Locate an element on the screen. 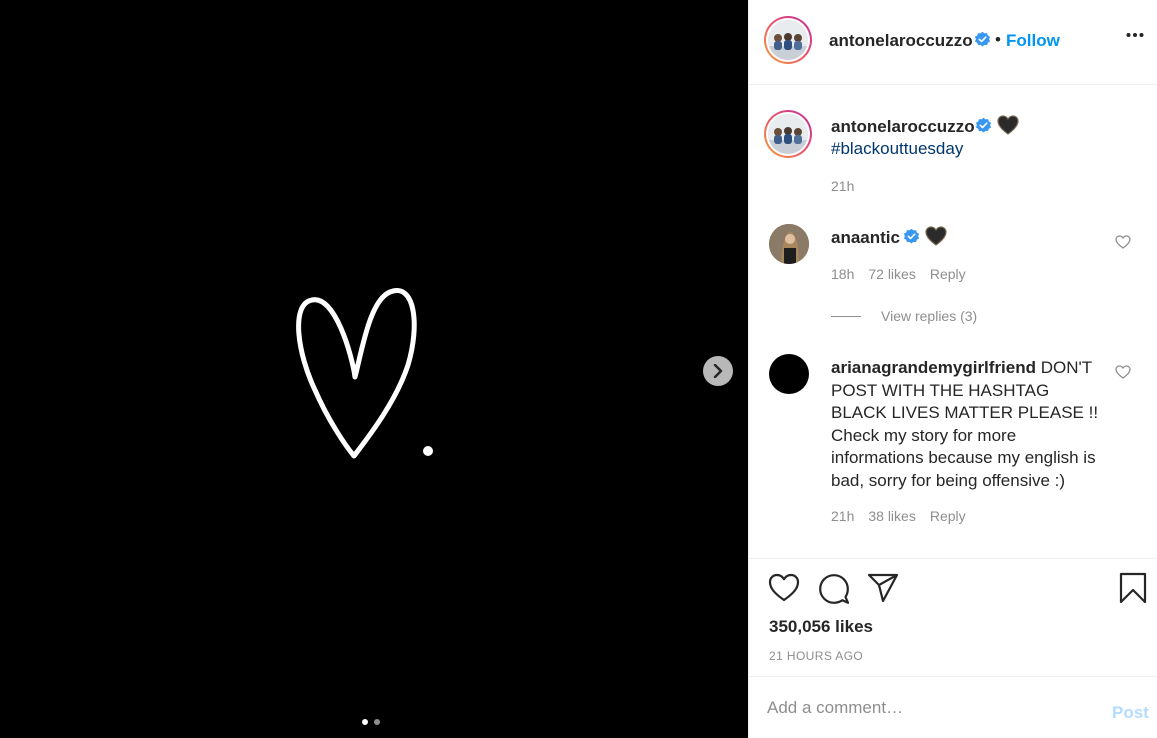  comment-username: arianagrandemygirlfriend is located at coordinates (933, 367).